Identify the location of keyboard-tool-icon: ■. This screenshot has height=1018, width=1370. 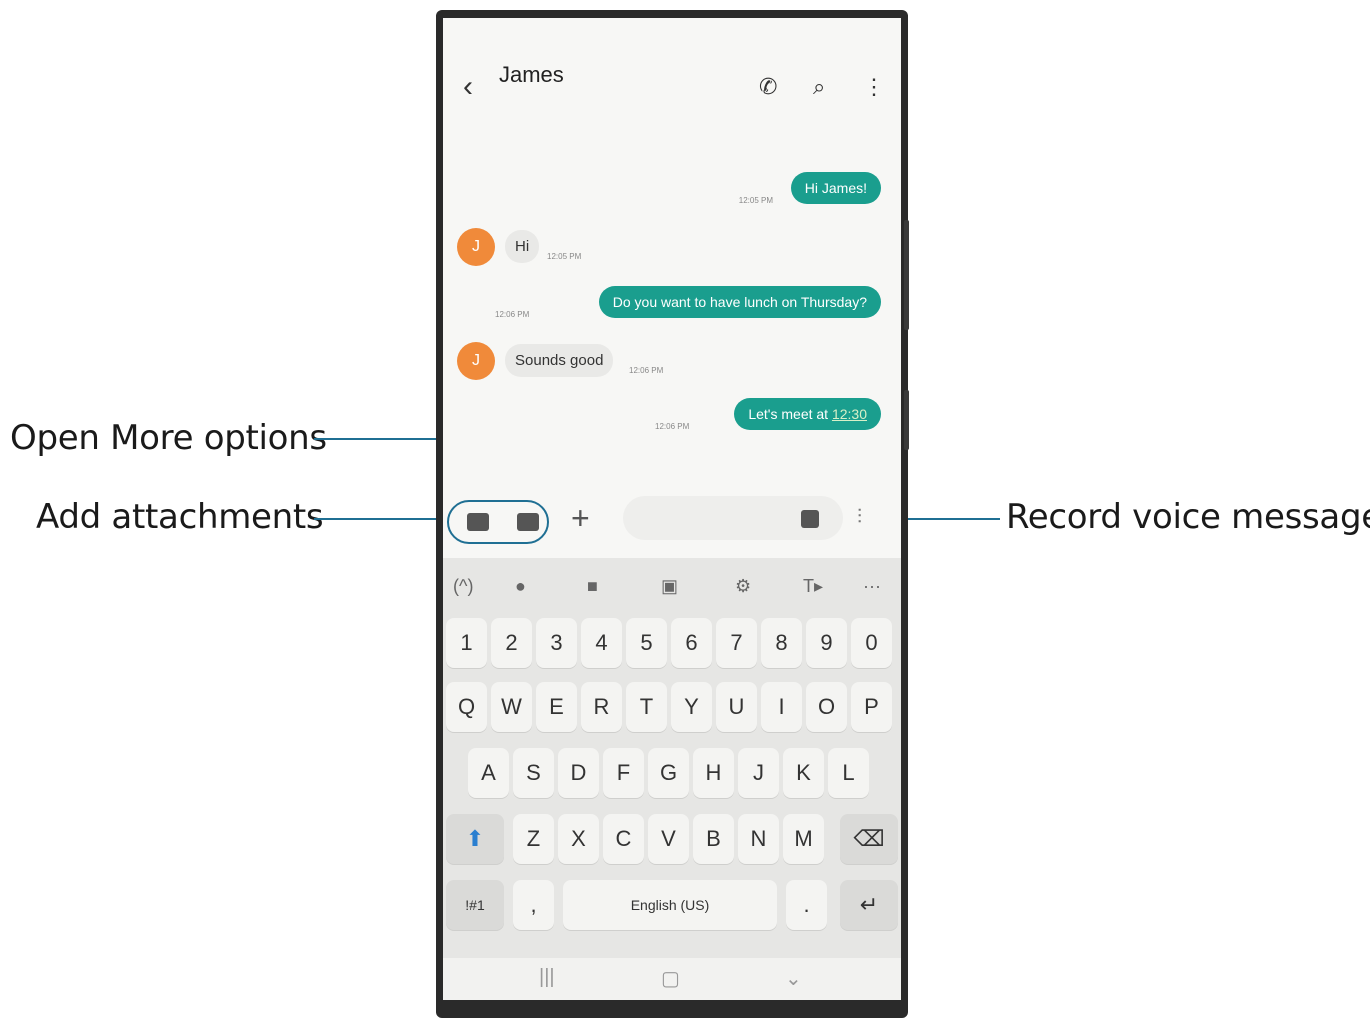
(592, 586).